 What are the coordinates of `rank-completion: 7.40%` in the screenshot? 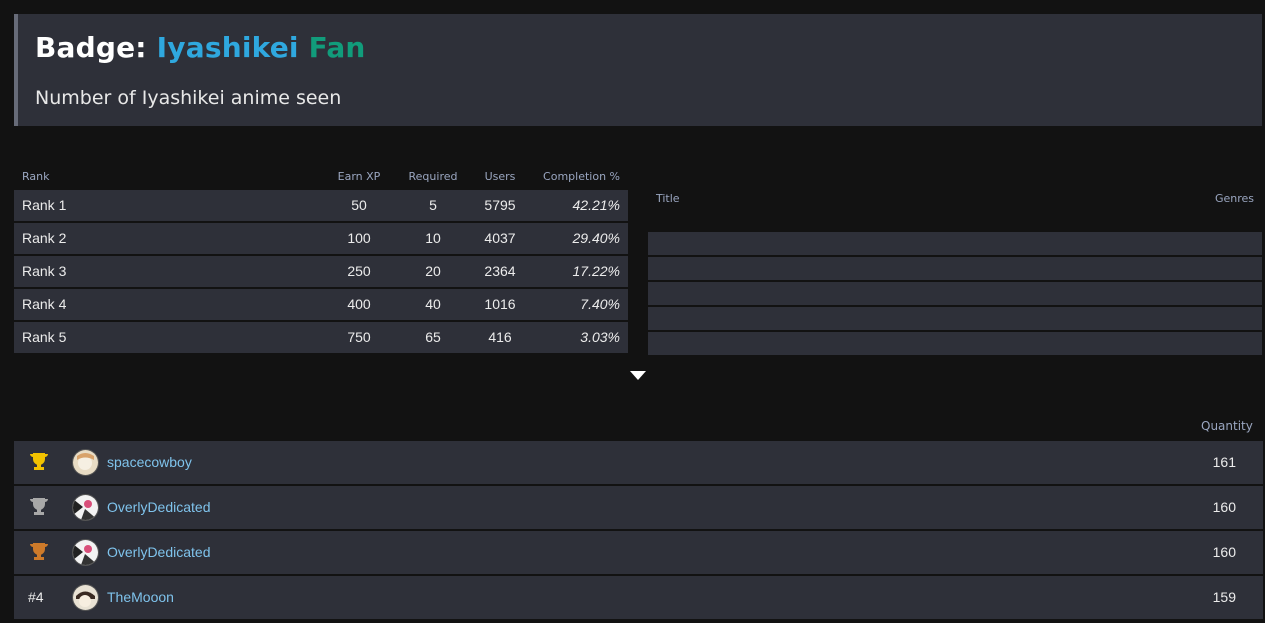 It's located at (600, 304).